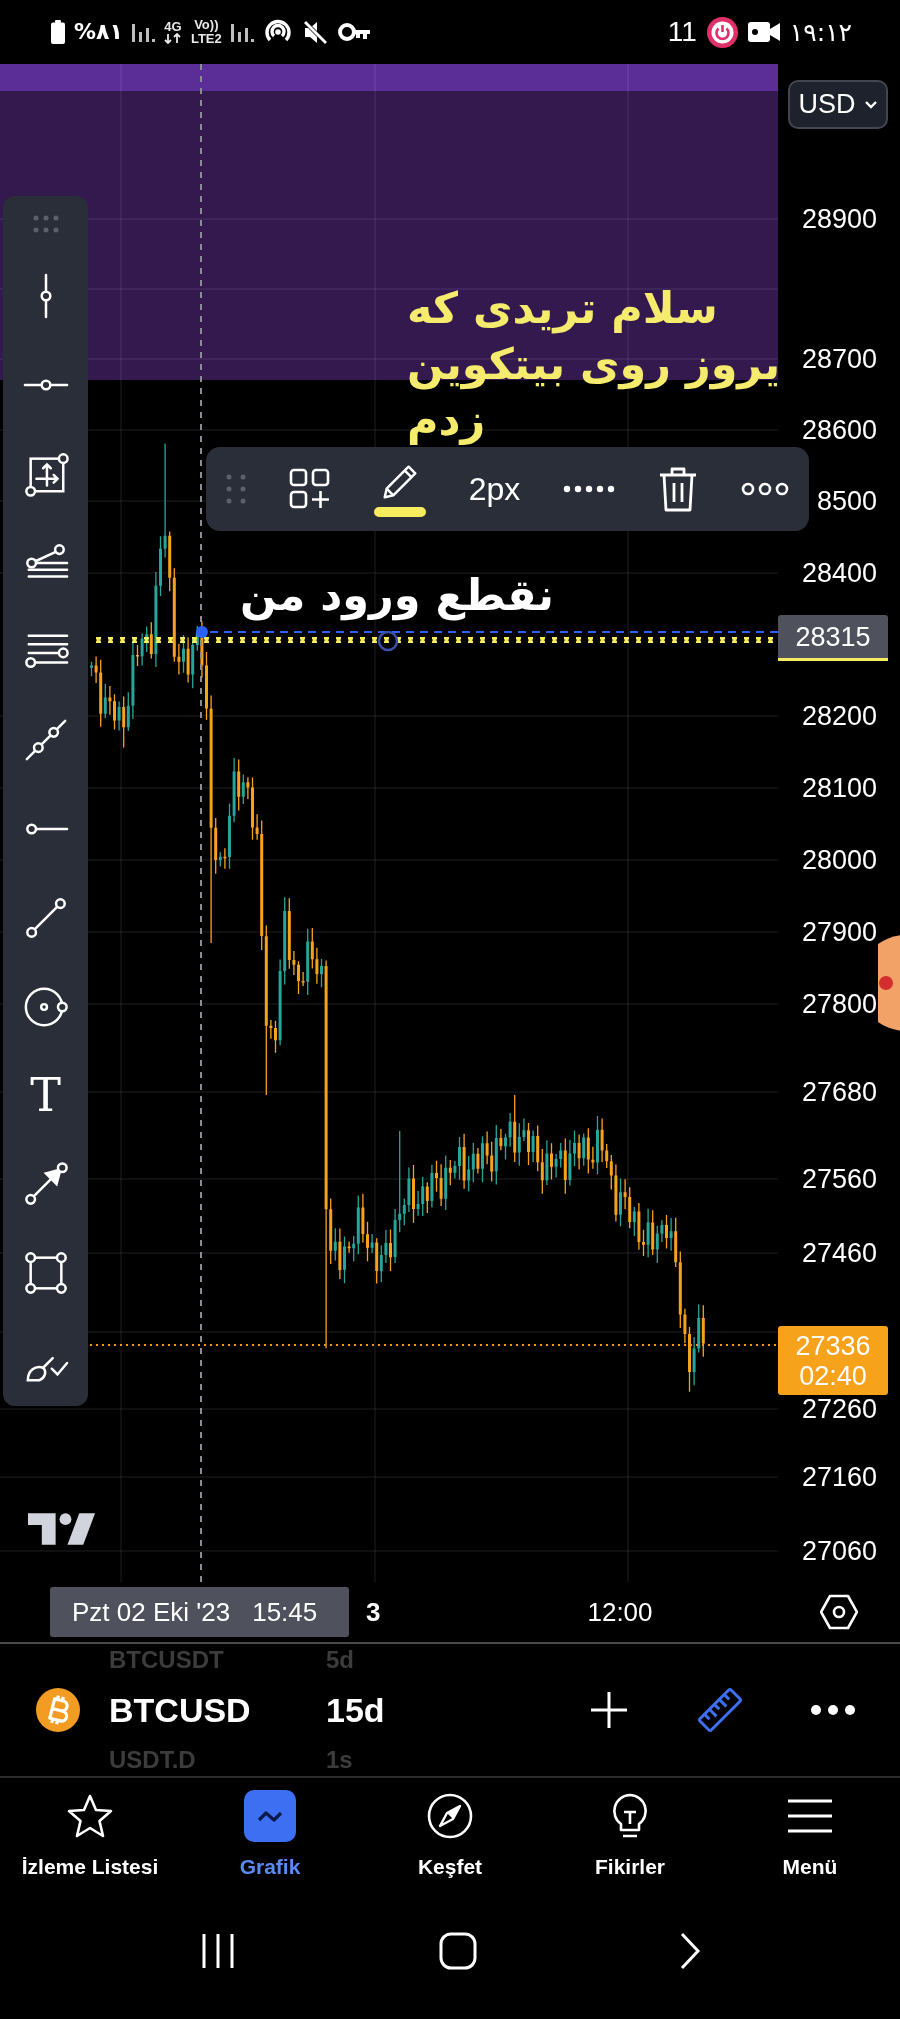 Image resolution: width=900 pixels, height=2019 pixels. What do you see at coordinates (870, 104) in the screenshot?
I see `chevron-down-icon` at bounding box center [870, 104].